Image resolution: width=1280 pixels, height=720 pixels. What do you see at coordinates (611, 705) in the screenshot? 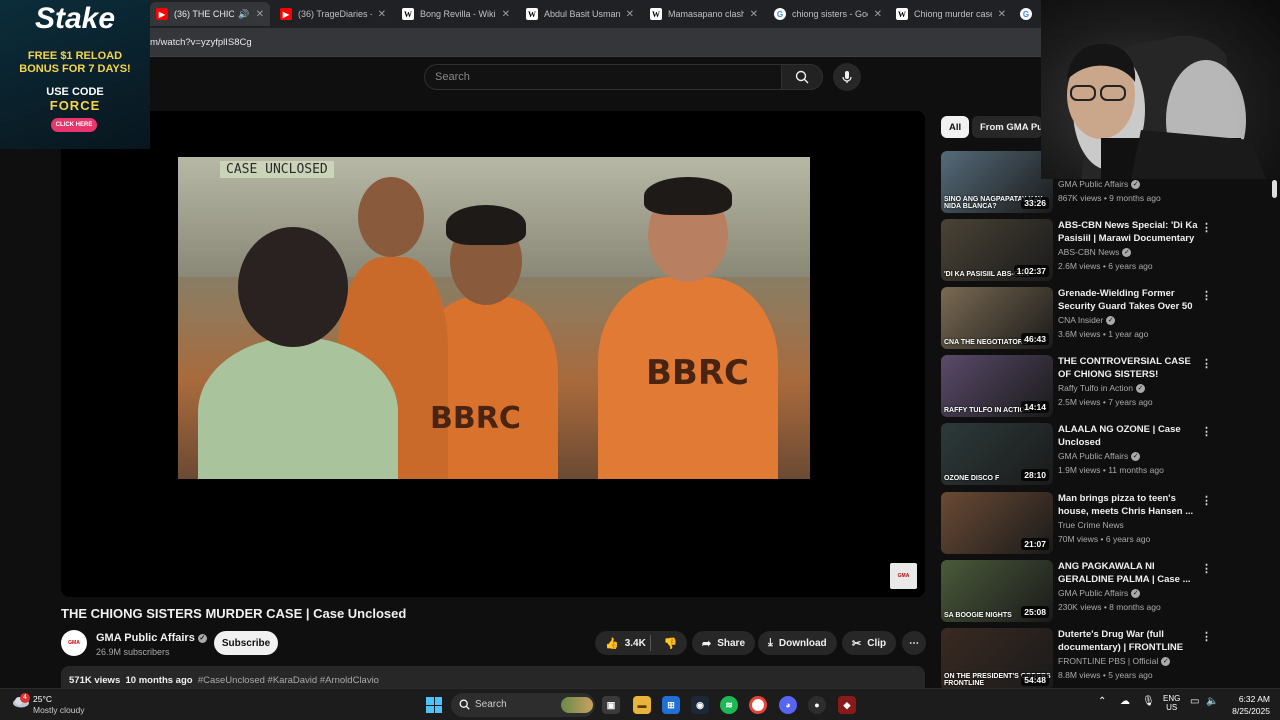
I see `task-view-icon: ▣` at bounding box center [611, 705].